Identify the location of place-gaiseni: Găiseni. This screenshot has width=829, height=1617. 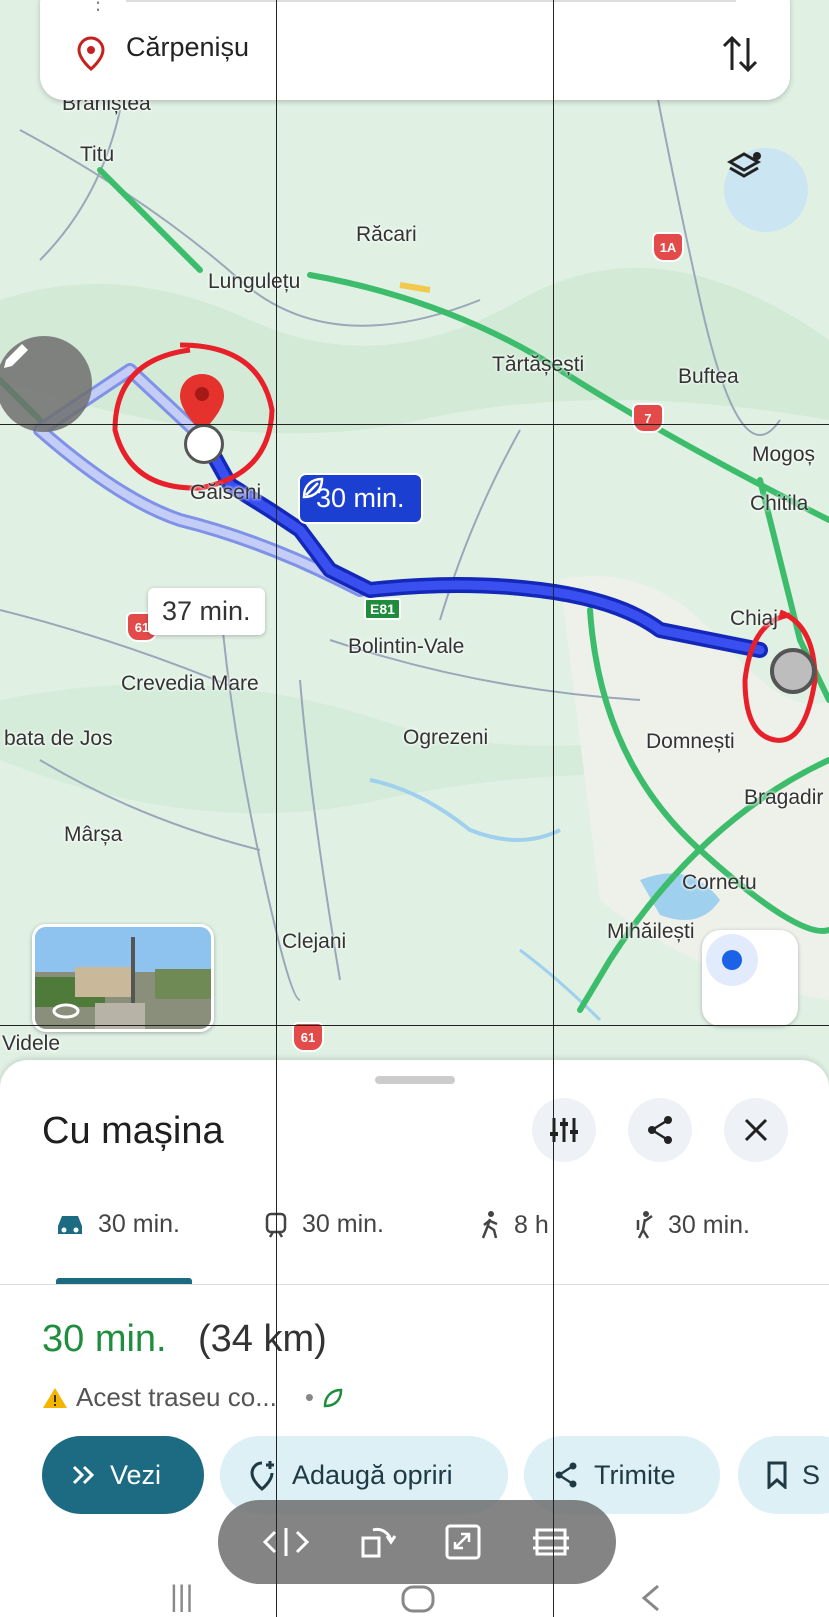
(226, 492).